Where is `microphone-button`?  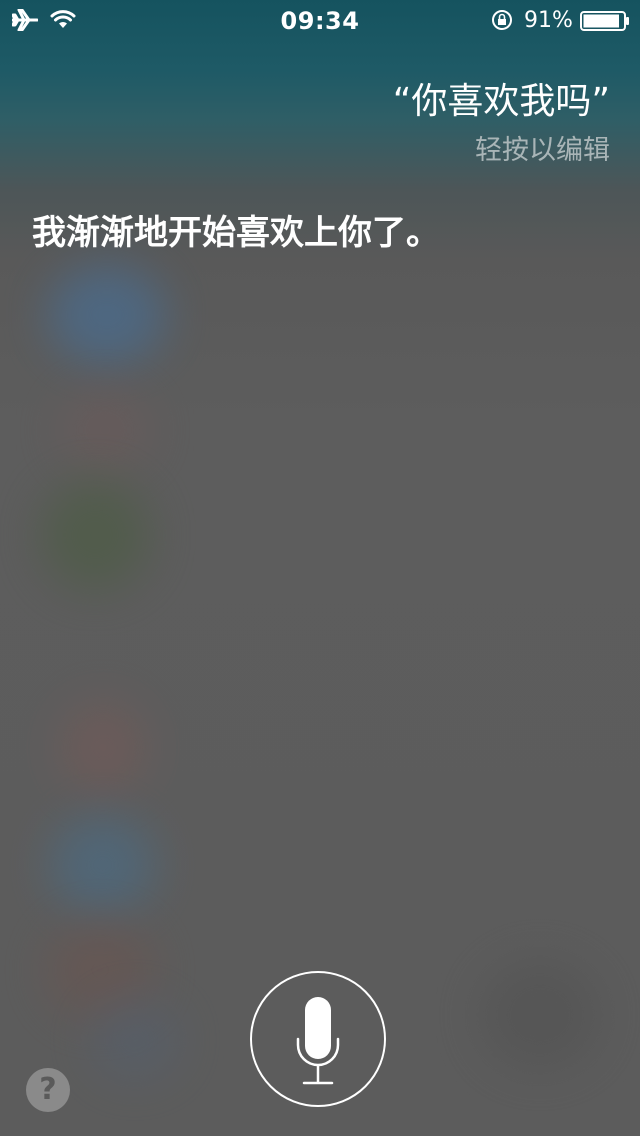 microphone-button is located at coordinates (318, 1039).